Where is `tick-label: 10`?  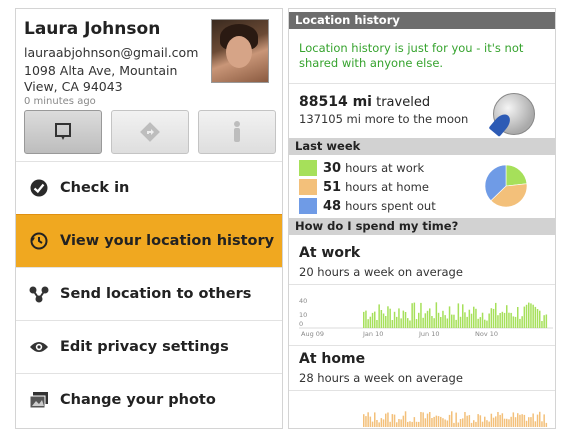
tick-label: 10 is located at coordinates (303, 315).